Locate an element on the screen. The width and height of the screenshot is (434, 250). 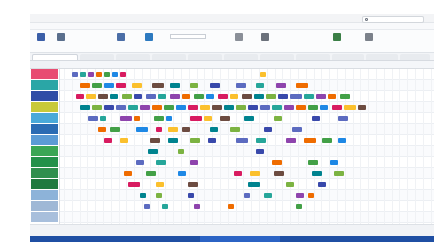
ribbon-button-resource is located at coordinates (149, 40).